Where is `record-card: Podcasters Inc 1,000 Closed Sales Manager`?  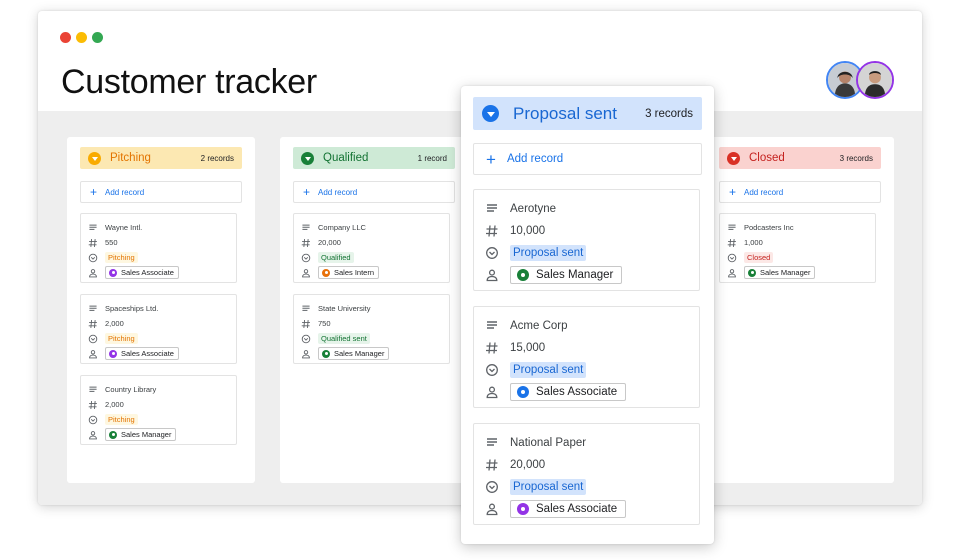
record-card: Podcasters Inc 1,000 Closed Sales Manager is located at coordinates (797, 248).